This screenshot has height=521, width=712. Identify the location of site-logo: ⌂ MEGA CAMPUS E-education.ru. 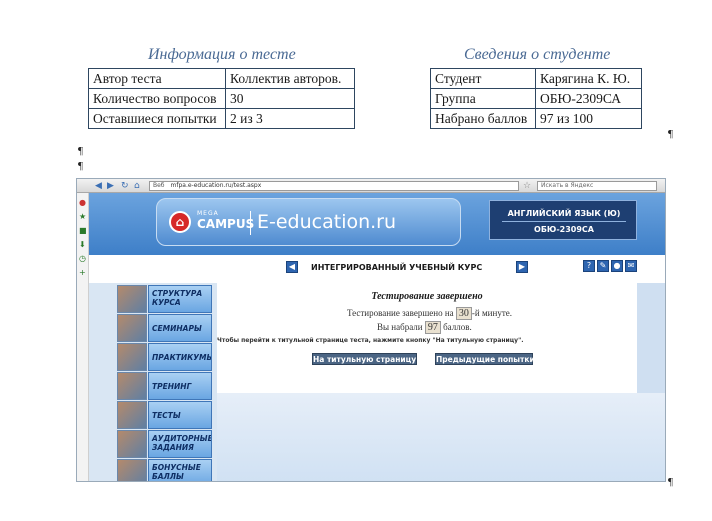
(308, 222).